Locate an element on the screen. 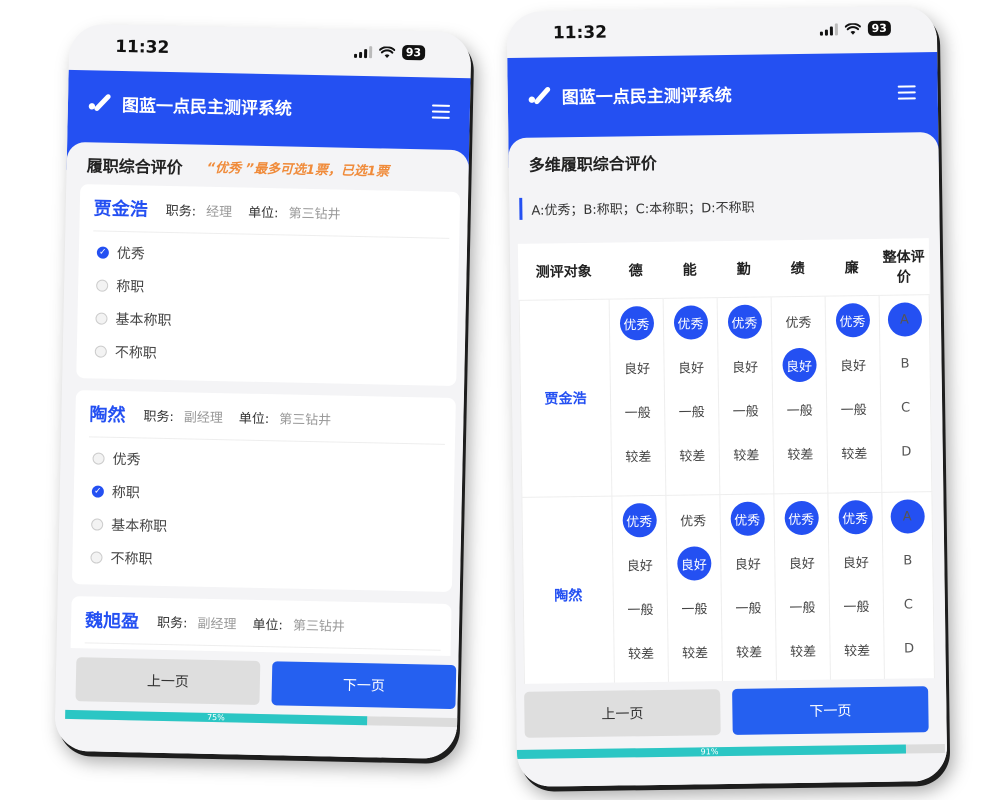 This screenshot has width=1000, height=800. progress-bar: 75% is located at coordinates (266, 718).